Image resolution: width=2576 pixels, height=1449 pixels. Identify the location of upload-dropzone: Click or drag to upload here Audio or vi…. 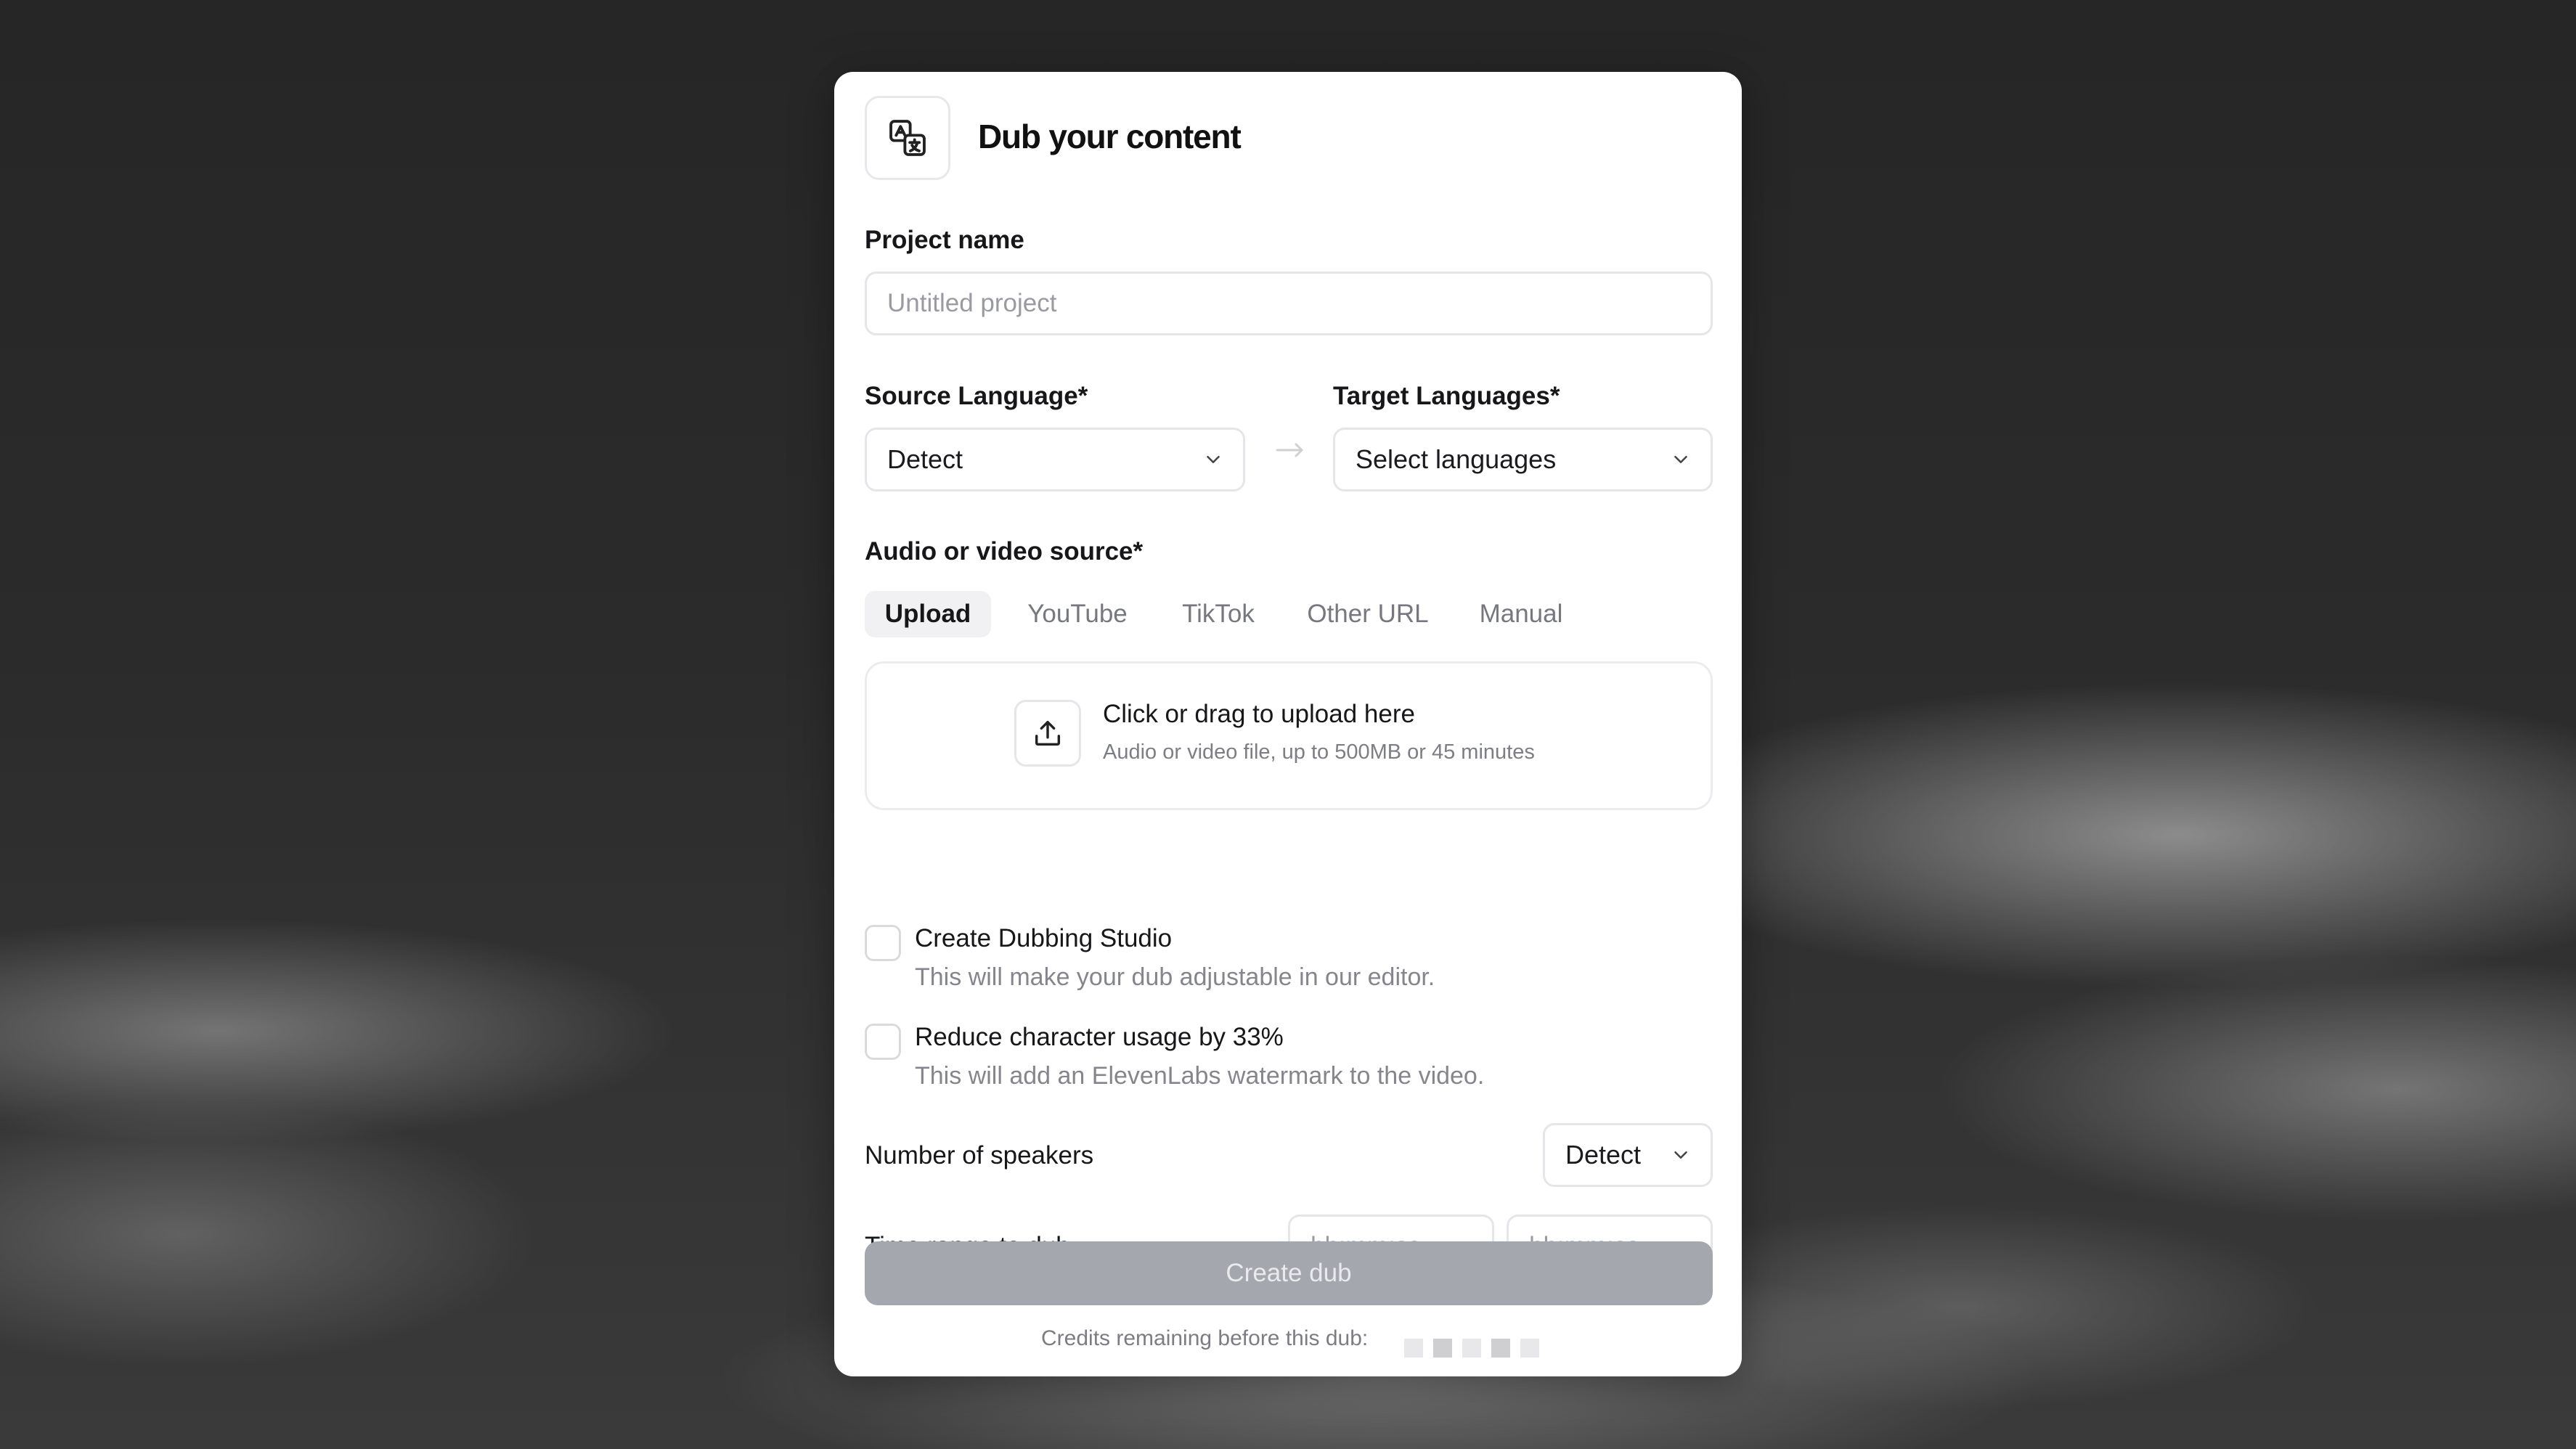
(1289, 735).